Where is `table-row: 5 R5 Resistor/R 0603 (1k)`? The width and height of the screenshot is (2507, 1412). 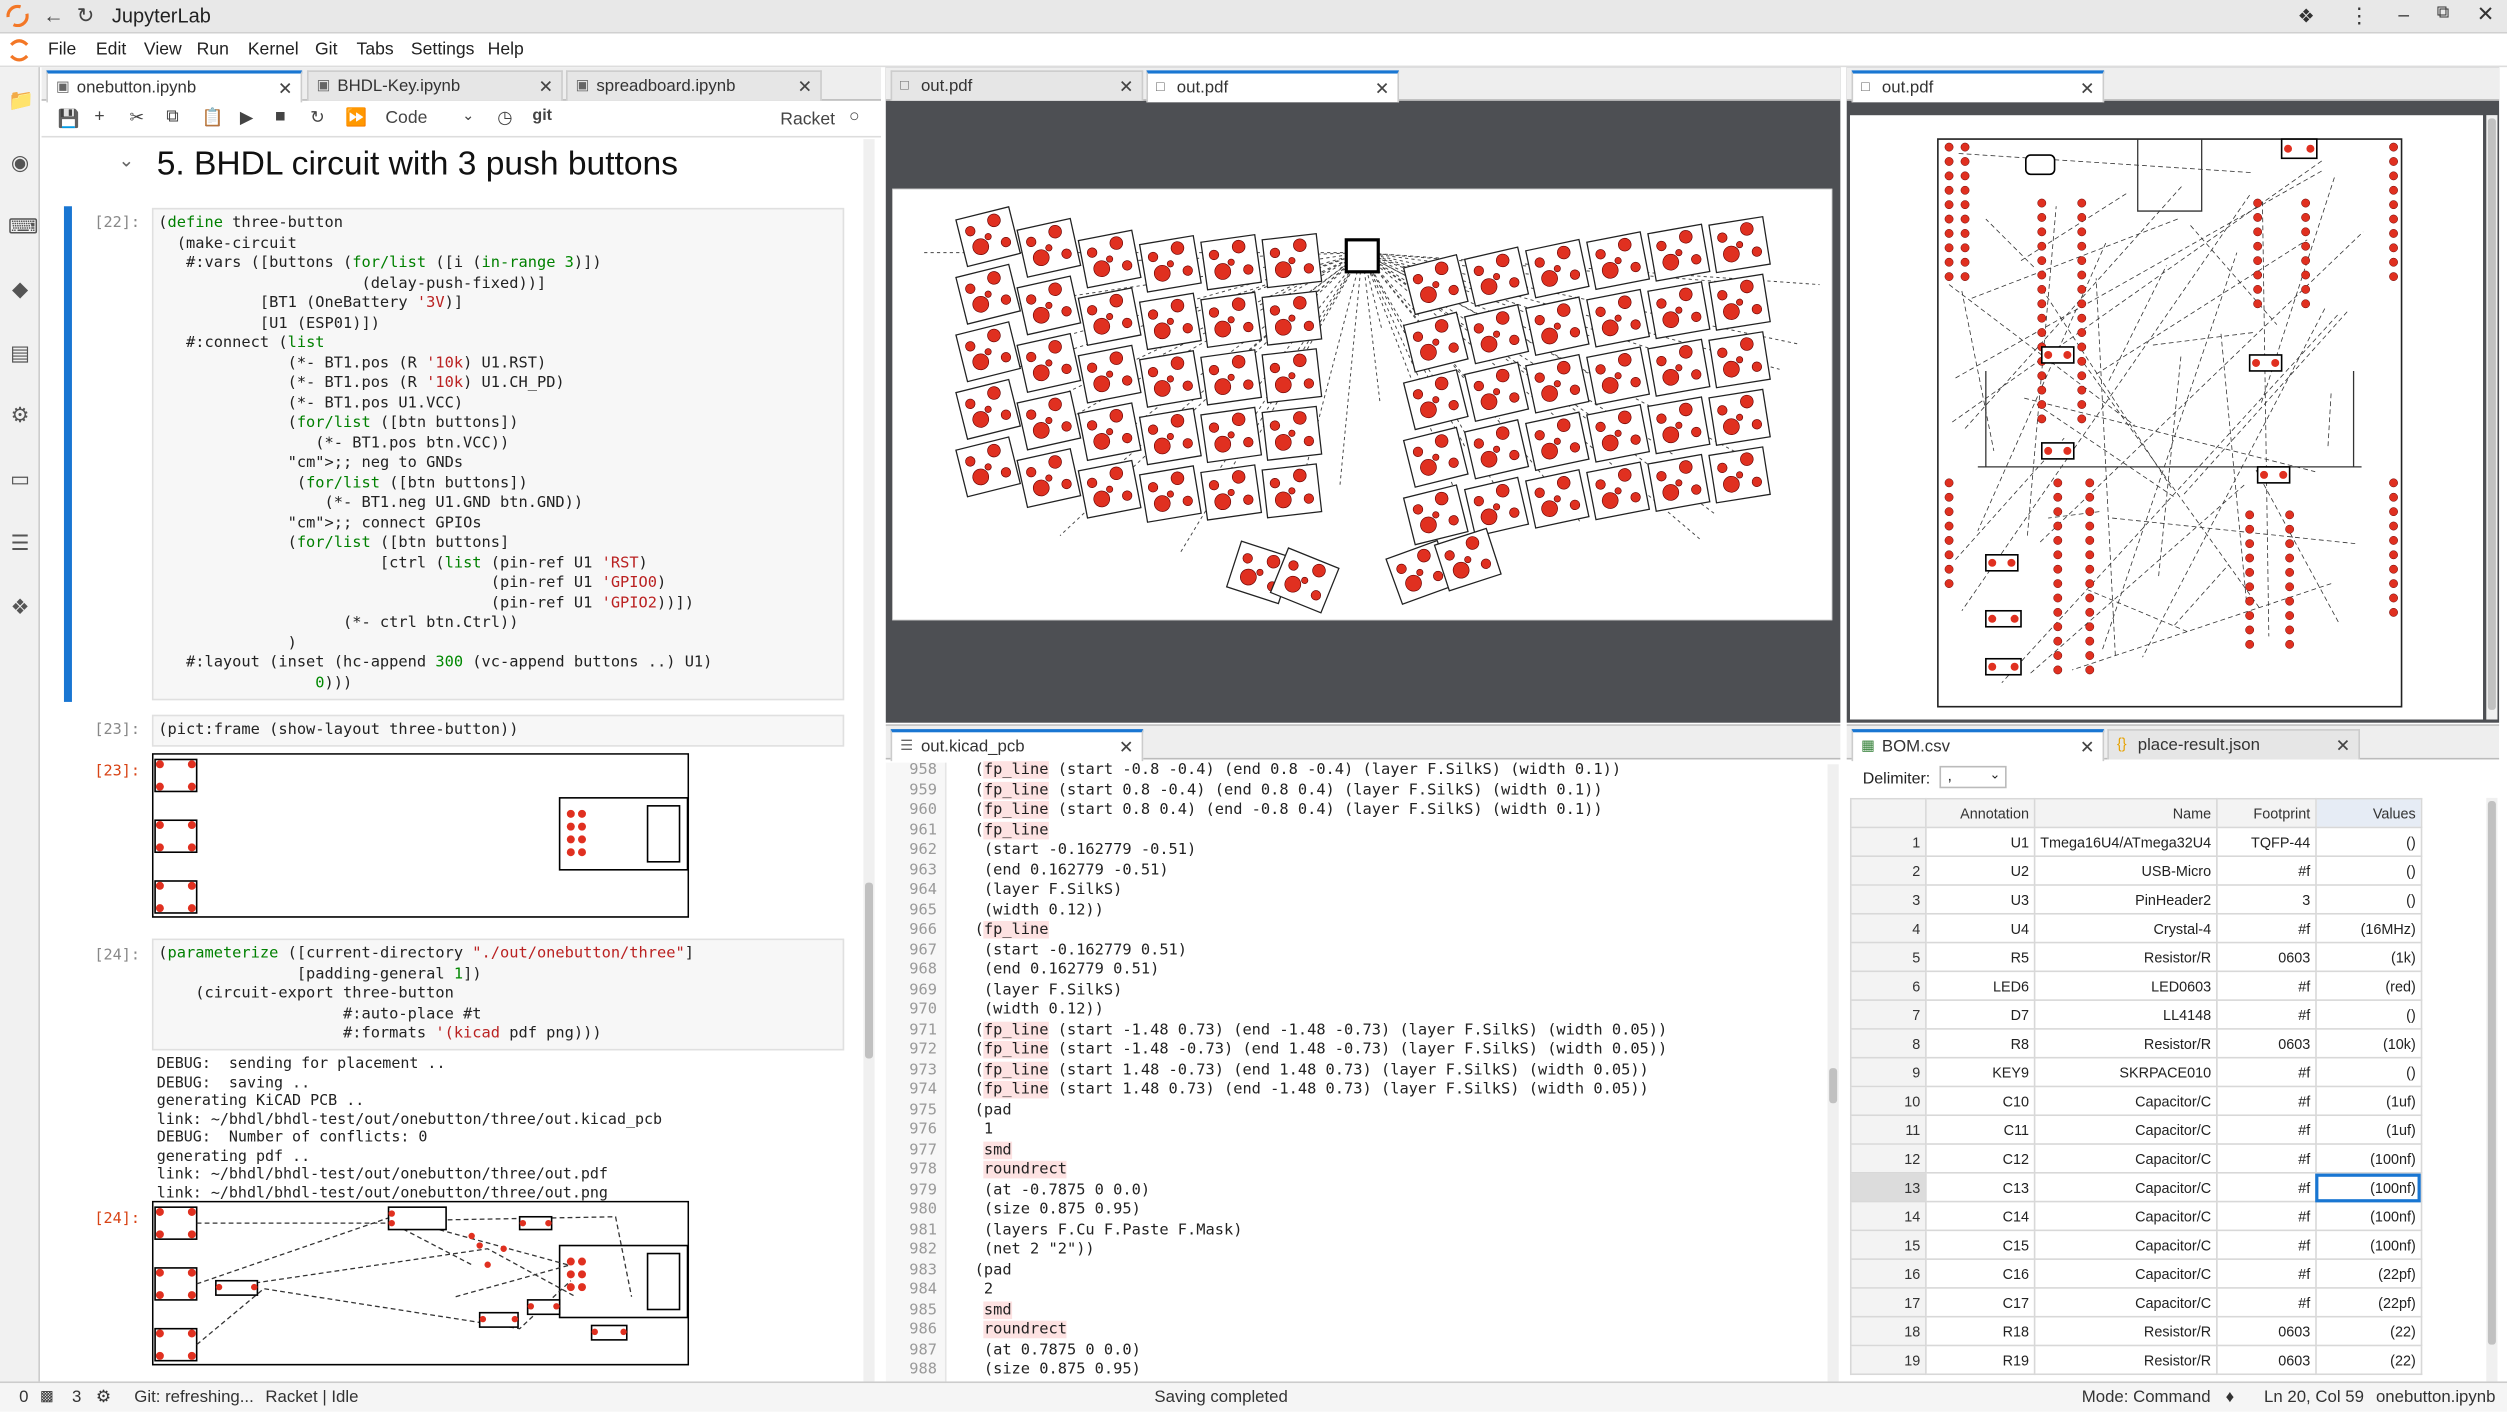 table-row: 5 R5 Resistor/R 0603 (1k) is located at coordinates (2136, 957).